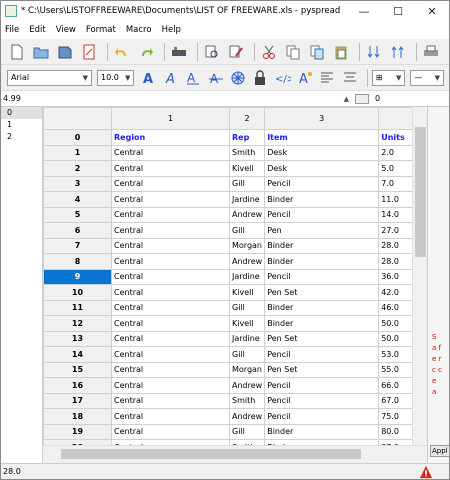  I want to click on menu-help: Help, so click(171, 30).